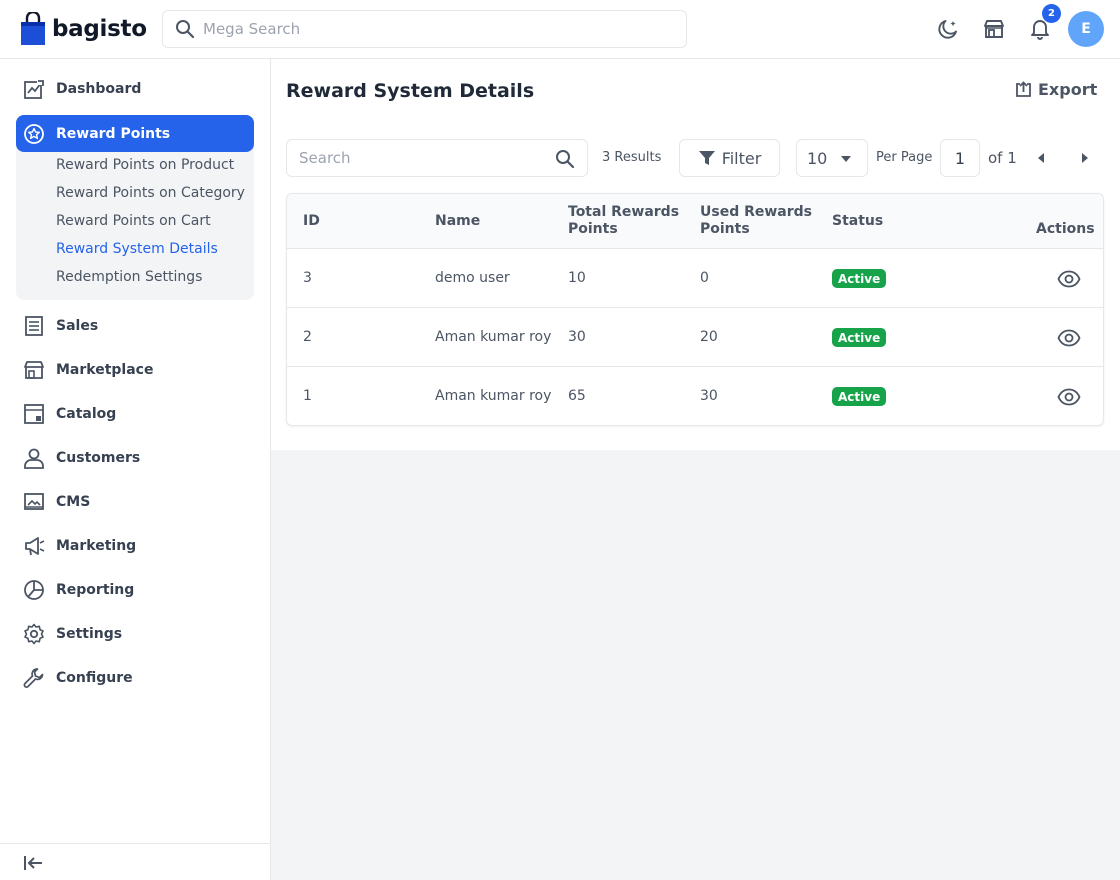 The height and width of the screenshot is (880, 1120). What do you see at coordinates (135, 678) in the screenshot?
I see `sidebar-item-configure: Configure` at bounding box center [135, 678].